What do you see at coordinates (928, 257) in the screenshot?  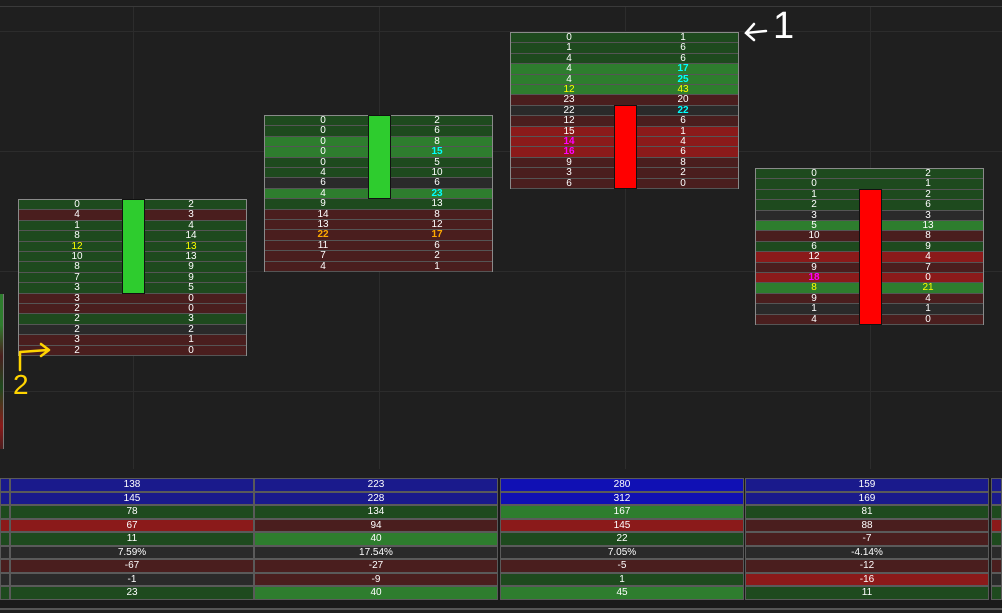 I see `ask-volume: 4` at bounding box center [928, 257].